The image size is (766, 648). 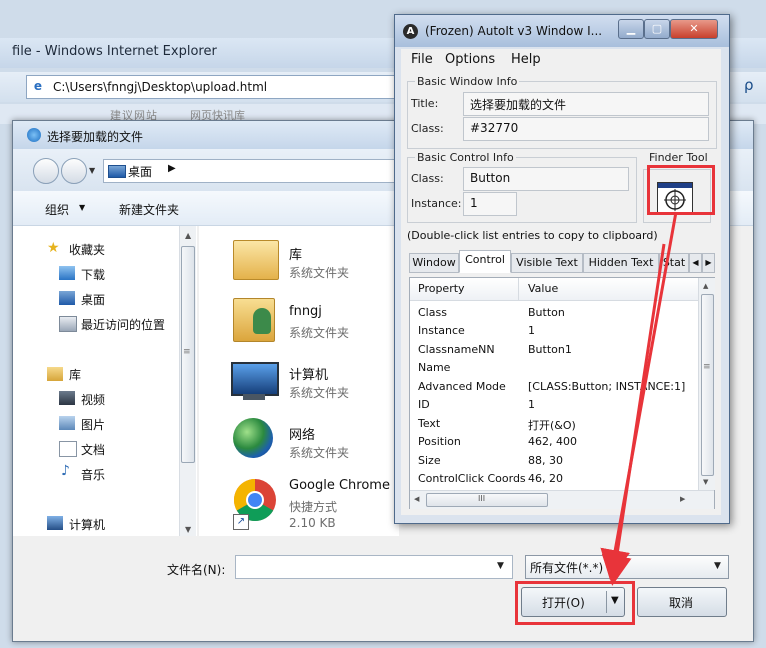 What do you see at coordinates (93, 424) in the screenshot?
I see `nav-pictures: 图片` at bounding box center [93, 424].